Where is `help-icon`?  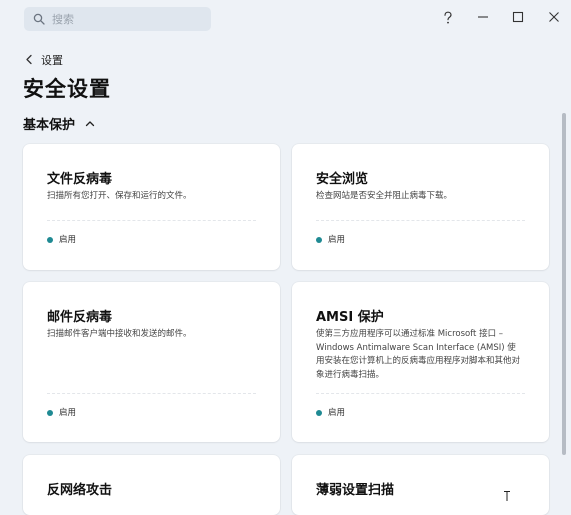 help-icon is located at coordinates (448, 17).